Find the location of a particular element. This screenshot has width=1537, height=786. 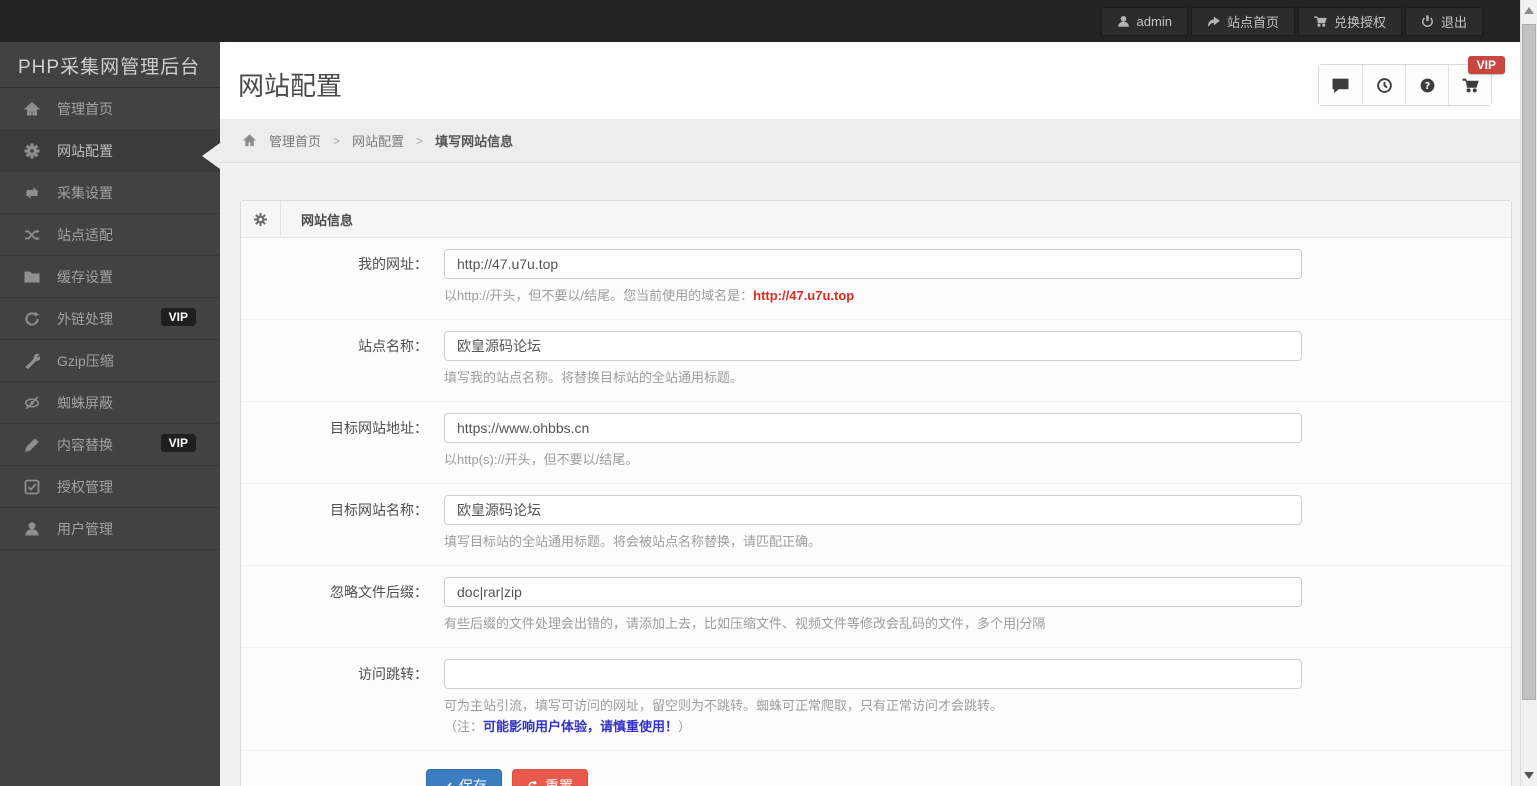

form-group-target-url: 目标网站地址： 以http(s)://开头，但不要以/结尾。 is located at coordinates (876, 443).